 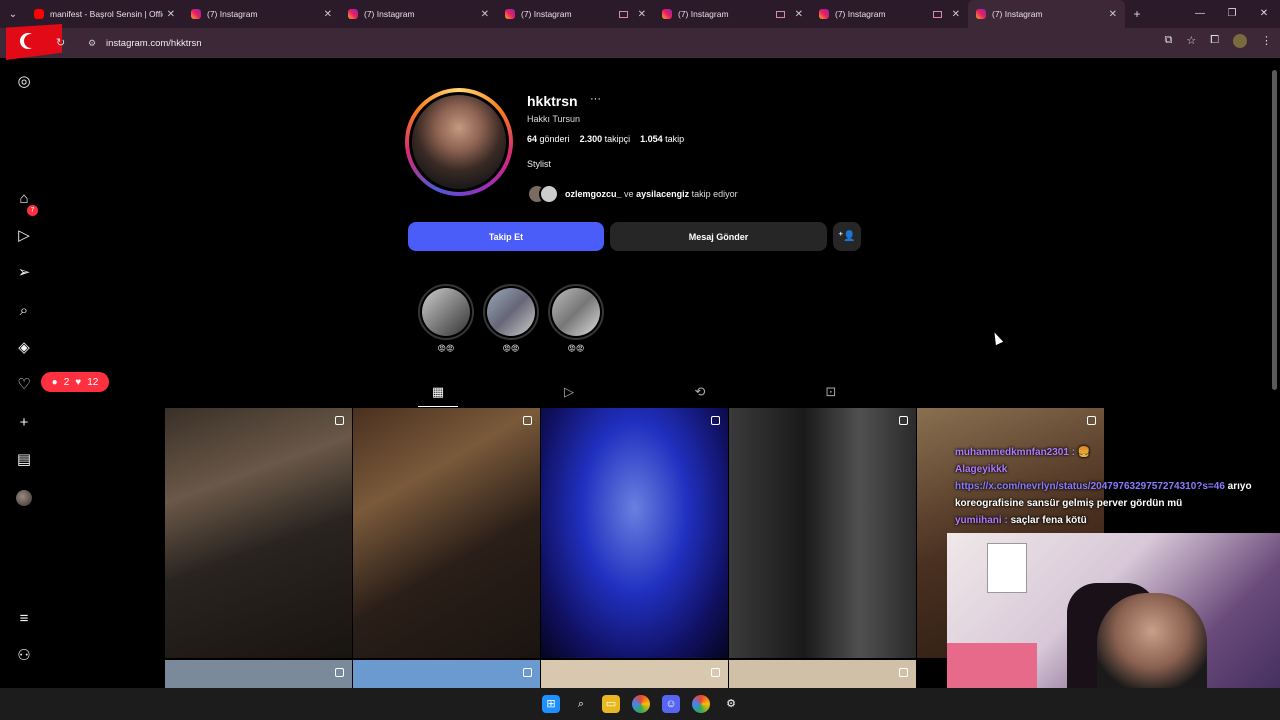 What do you see at coordinates (1240, 41) in the screenshot?
I see `browser-profile-avatar` at bounding box center [1240, 41].